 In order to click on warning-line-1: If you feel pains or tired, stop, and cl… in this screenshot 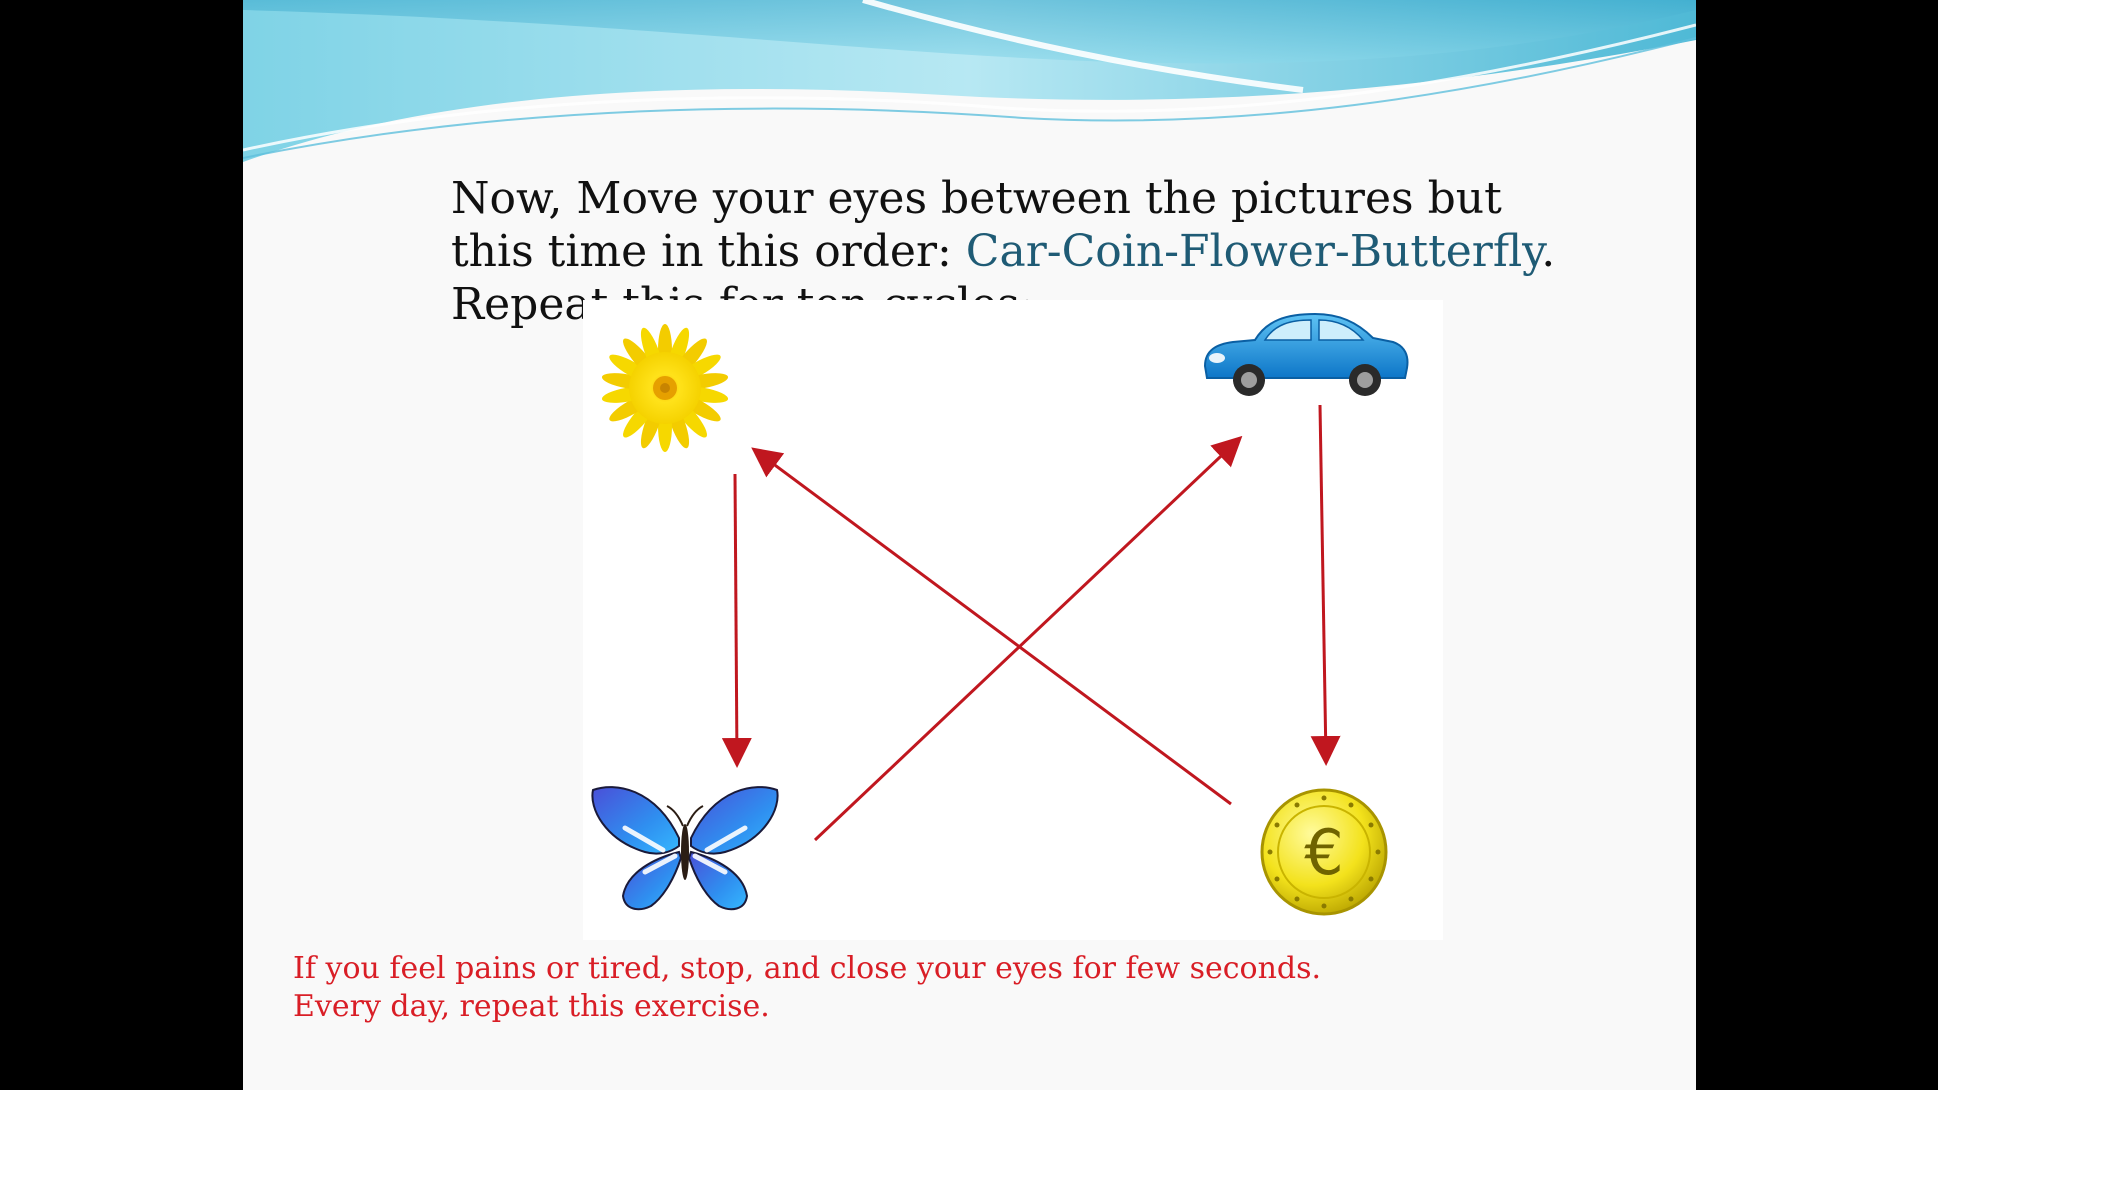, I will do `click(807, 968)`.